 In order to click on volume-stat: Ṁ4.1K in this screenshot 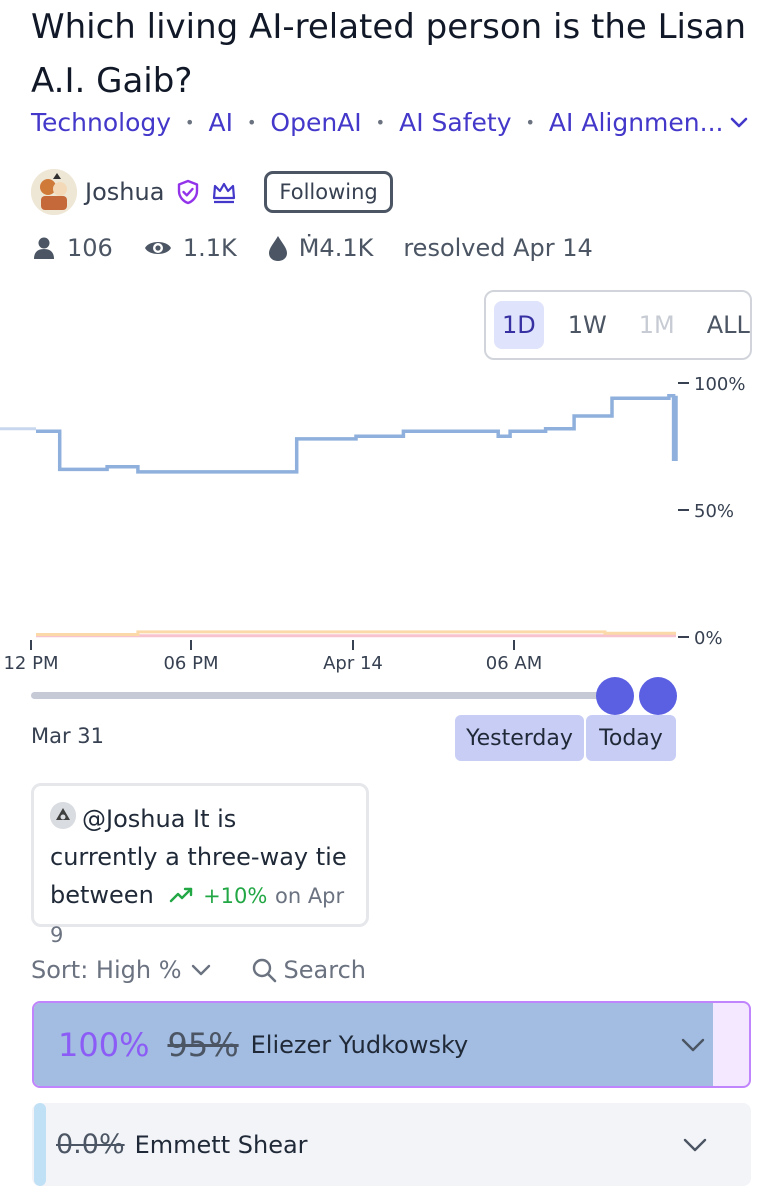, I will do `click(320, 248)`.